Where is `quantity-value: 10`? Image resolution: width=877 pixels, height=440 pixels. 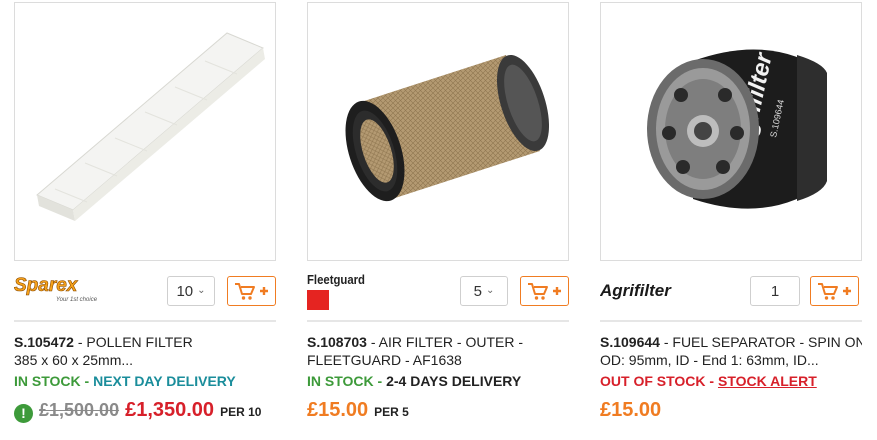
quantity-value: 10 is located at coordinates (185, 291).